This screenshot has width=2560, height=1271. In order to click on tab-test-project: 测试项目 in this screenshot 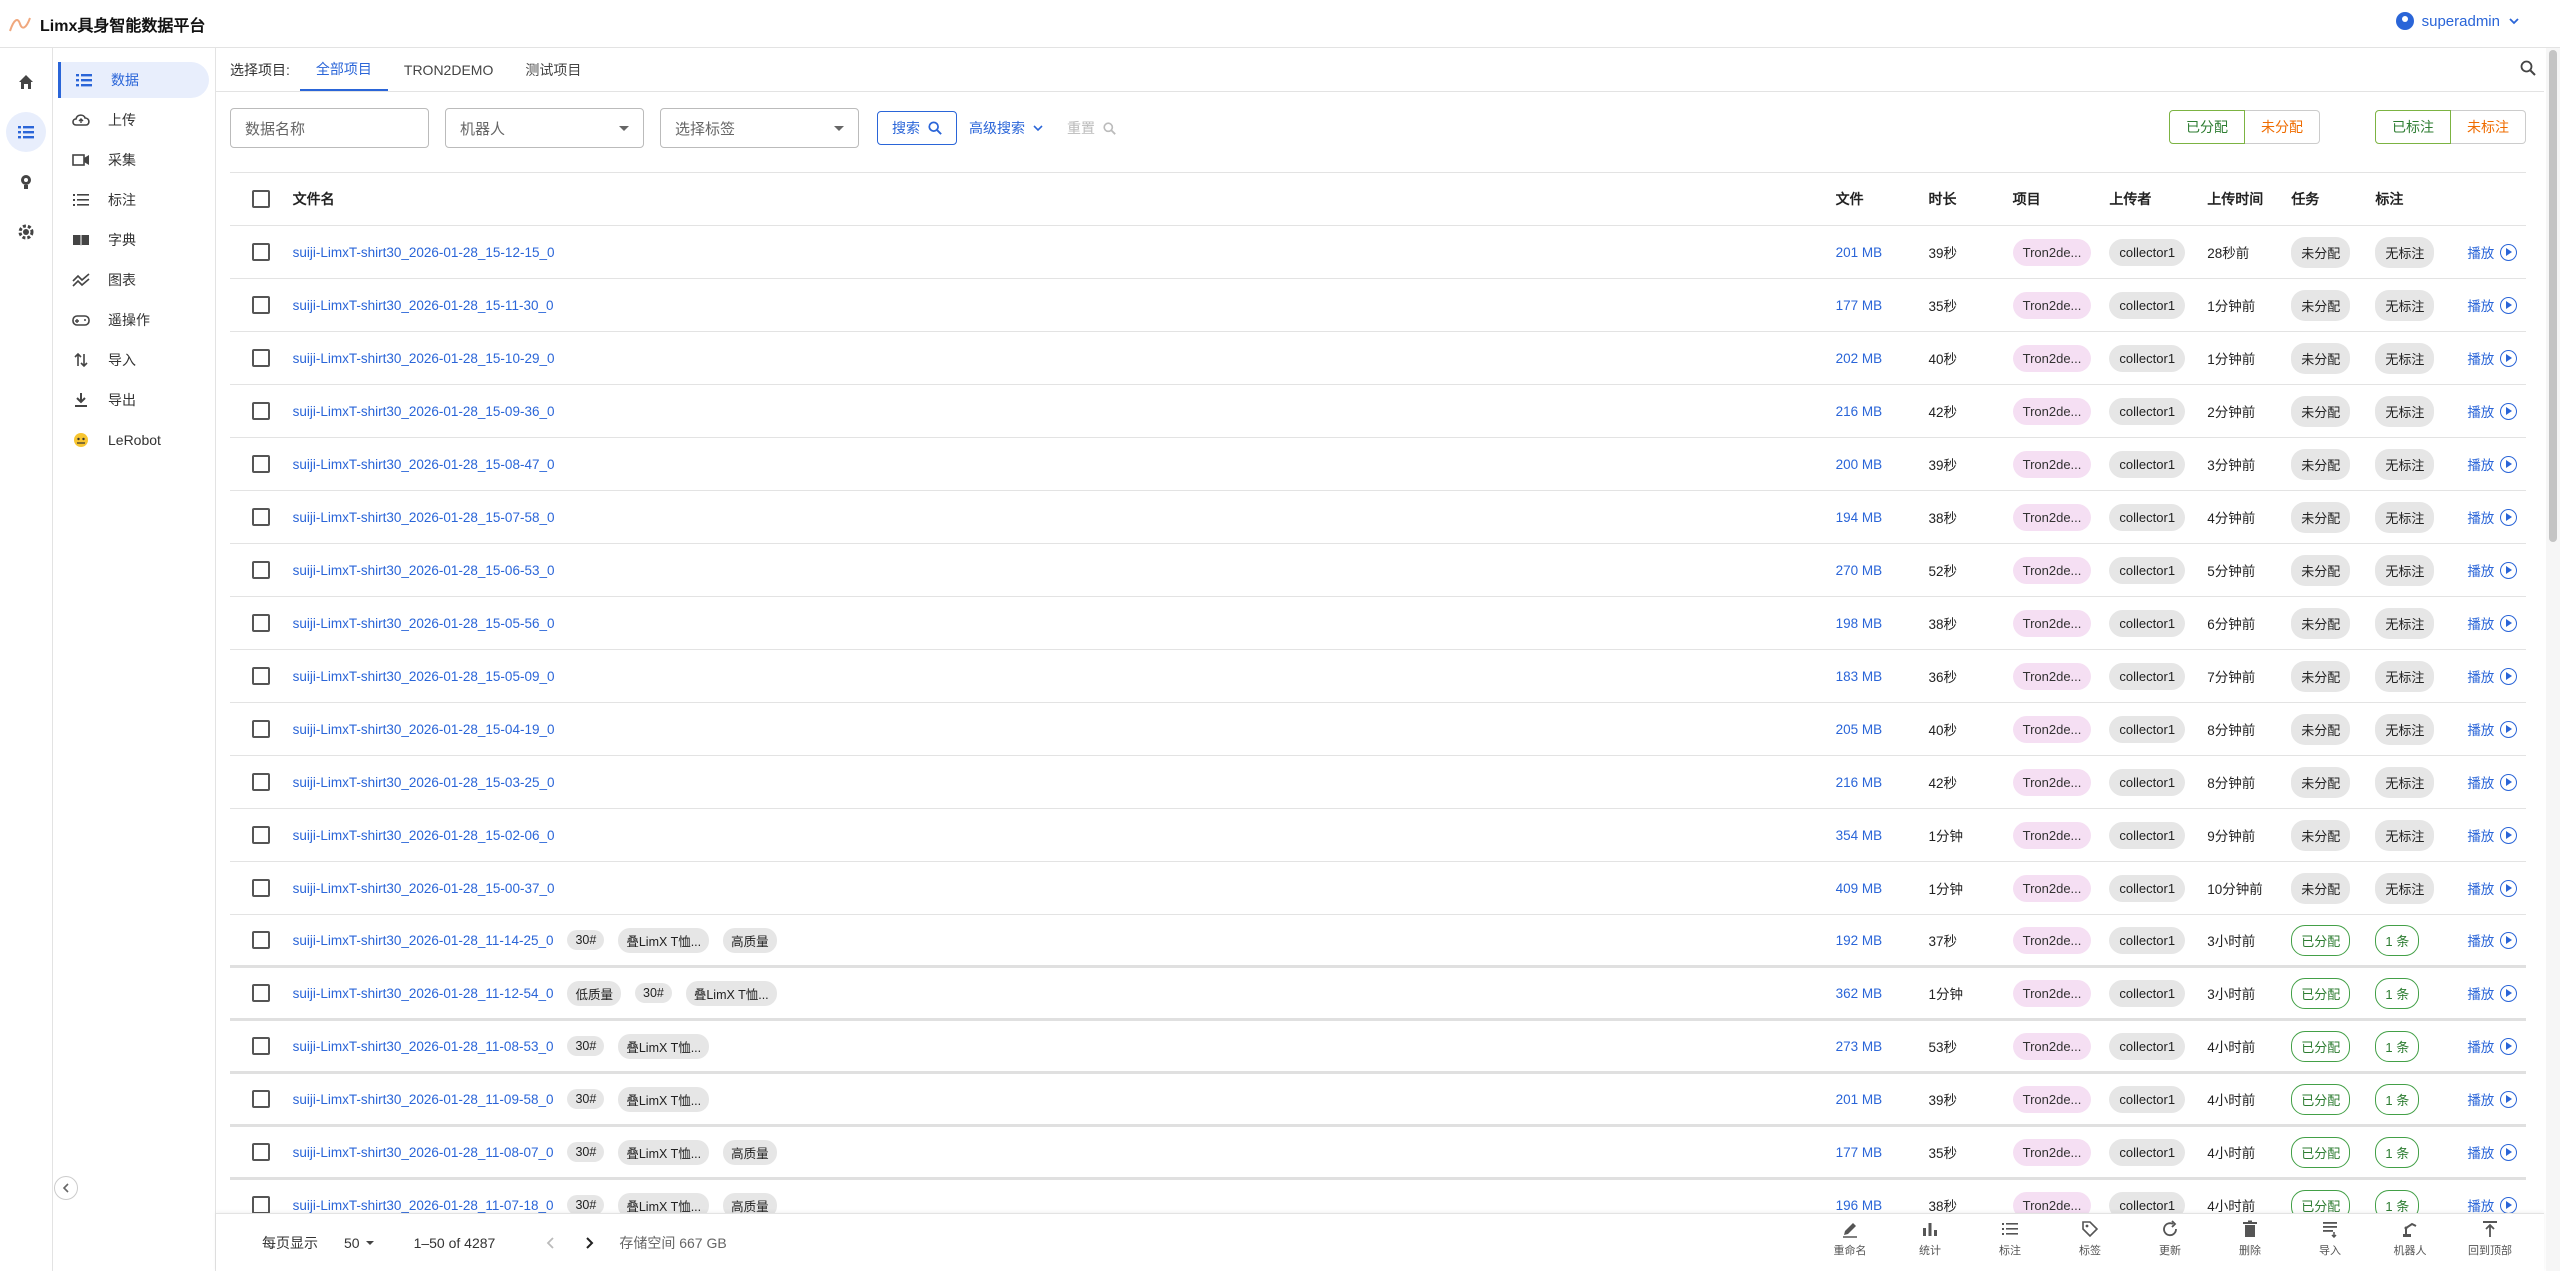, I will do `click(553, 69)`.